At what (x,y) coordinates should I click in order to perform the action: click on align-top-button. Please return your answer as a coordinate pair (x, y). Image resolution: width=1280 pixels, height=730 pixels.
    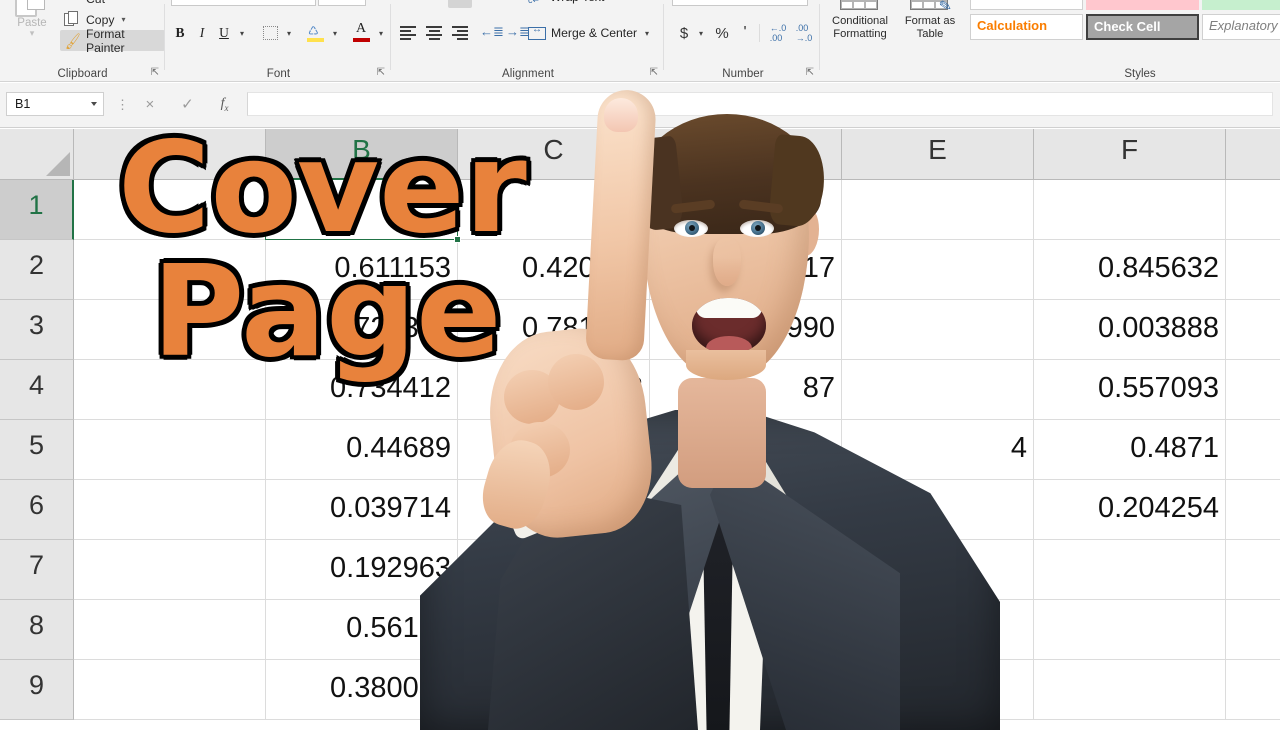
    Looking at the image, I should click on (408, 4).